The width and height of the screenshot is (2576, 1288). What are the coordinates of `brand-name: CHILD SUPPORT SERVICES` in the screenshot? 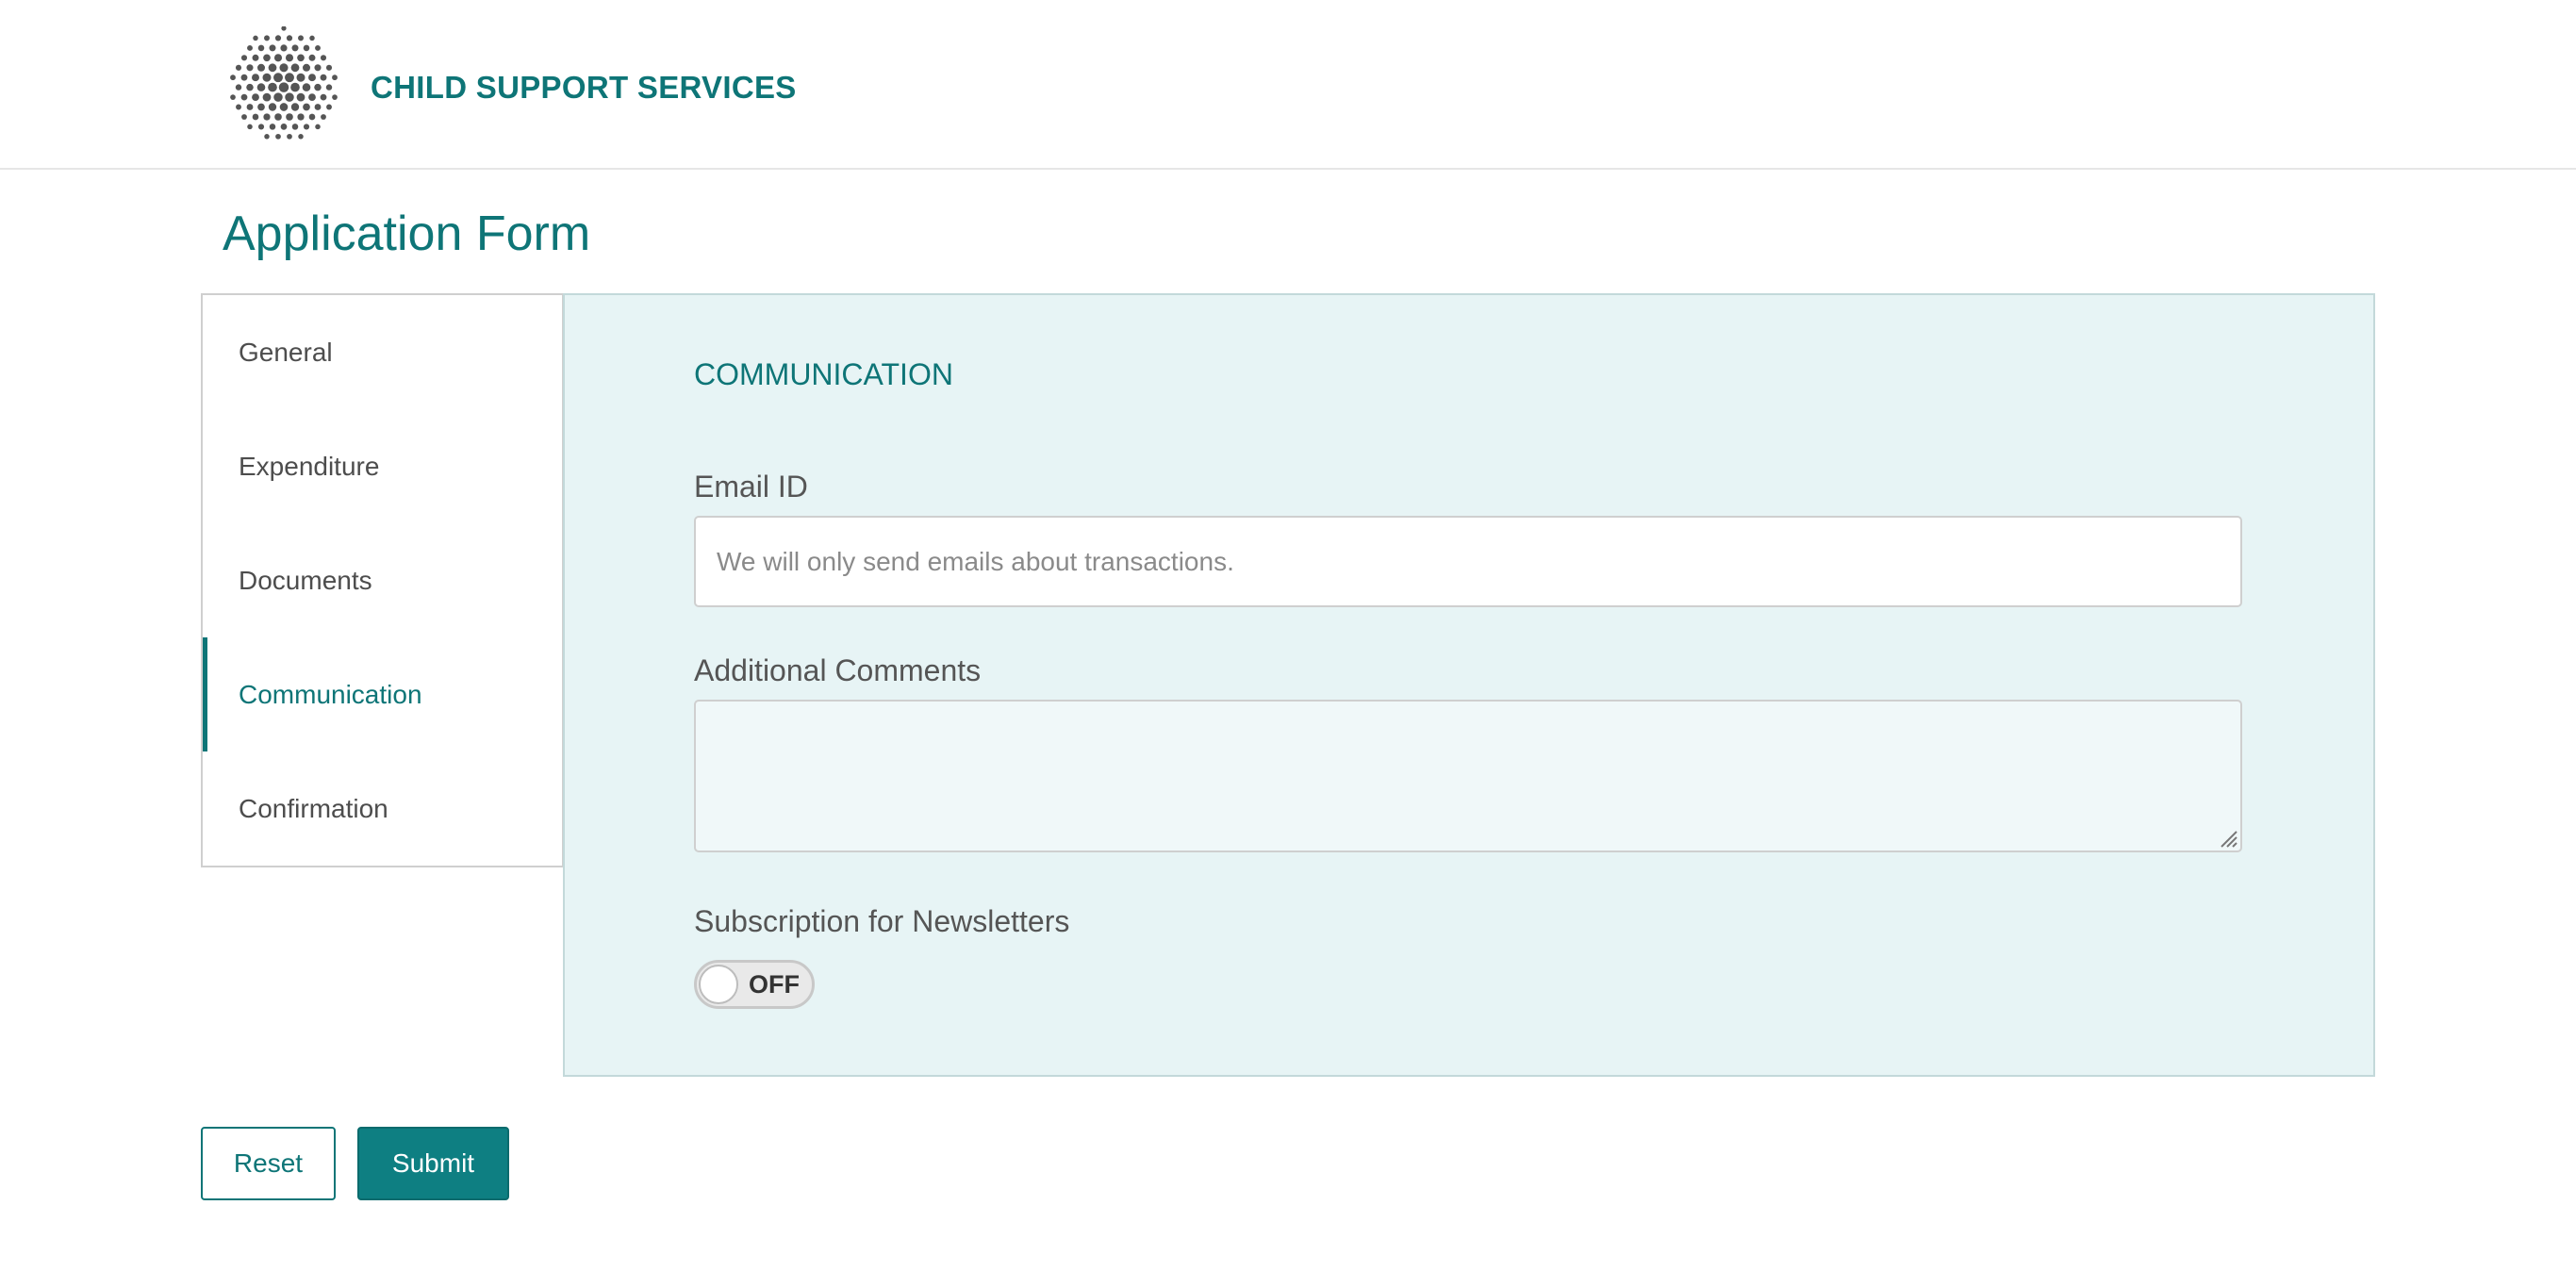 It's located at (584, 87).